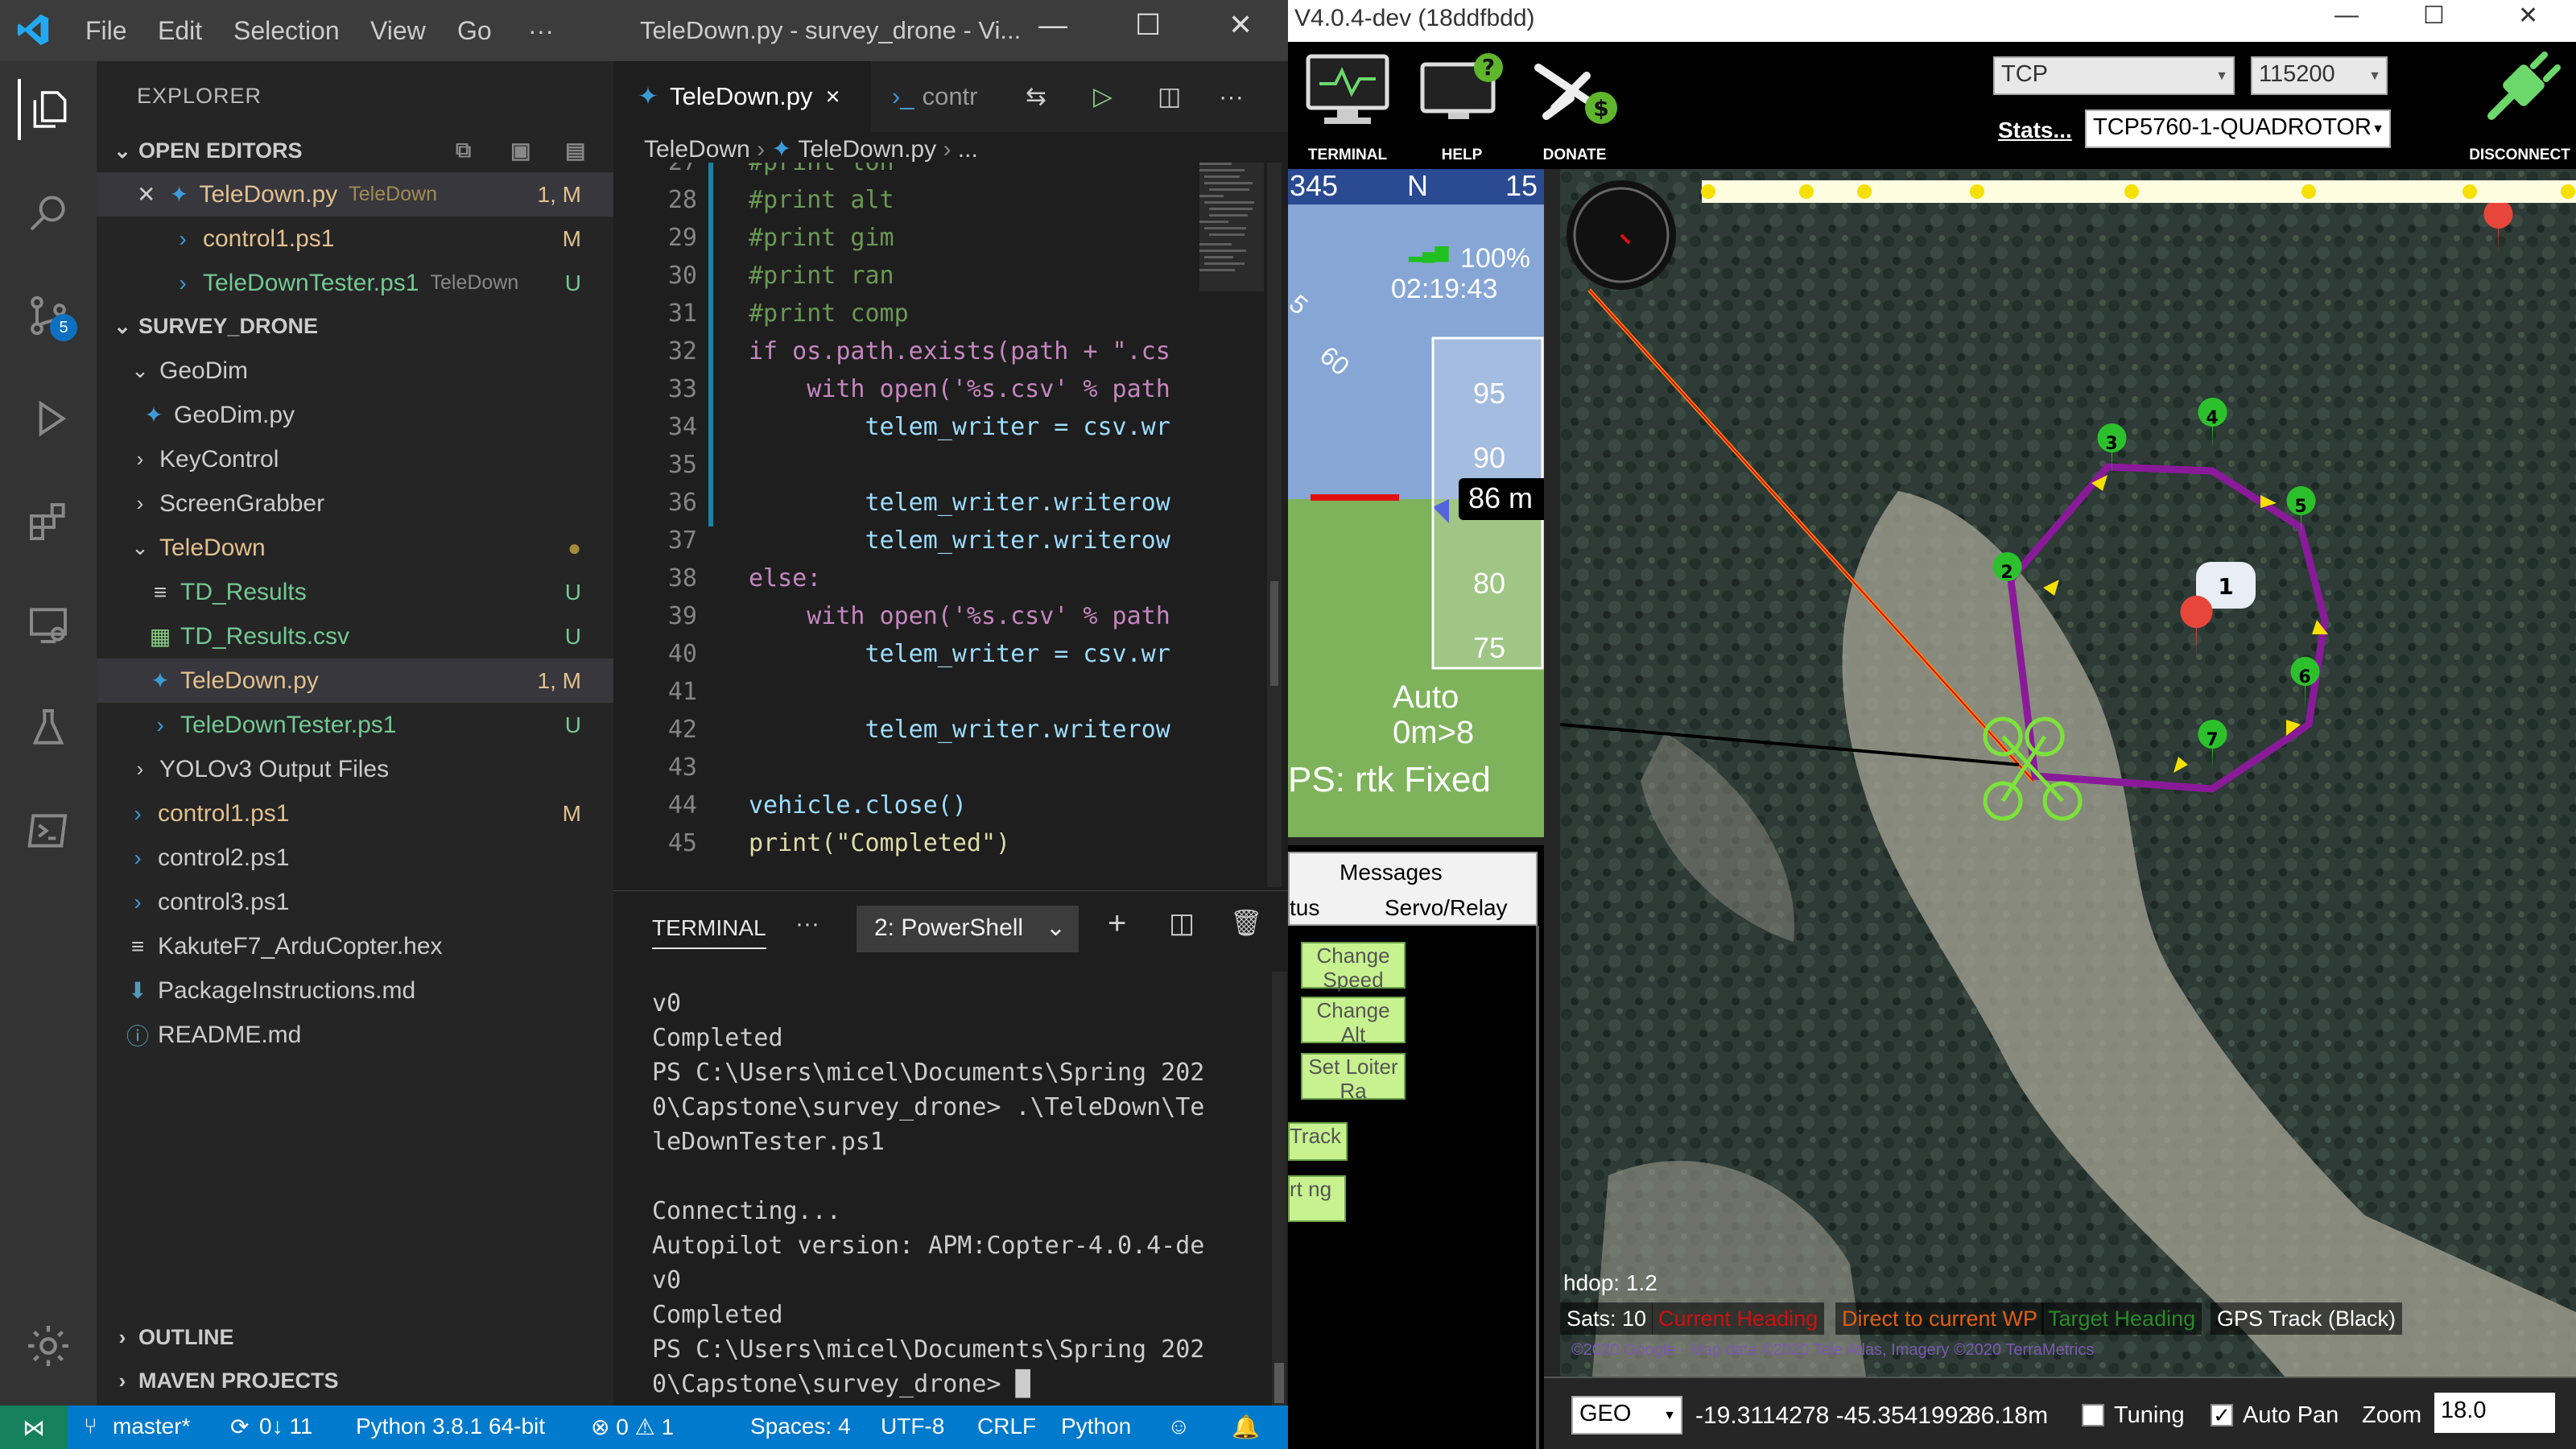 The width and height of the screenshot is (2576, 1449). I want to click on open-editor-item: › control1.ps1 M, so click(355, 239).